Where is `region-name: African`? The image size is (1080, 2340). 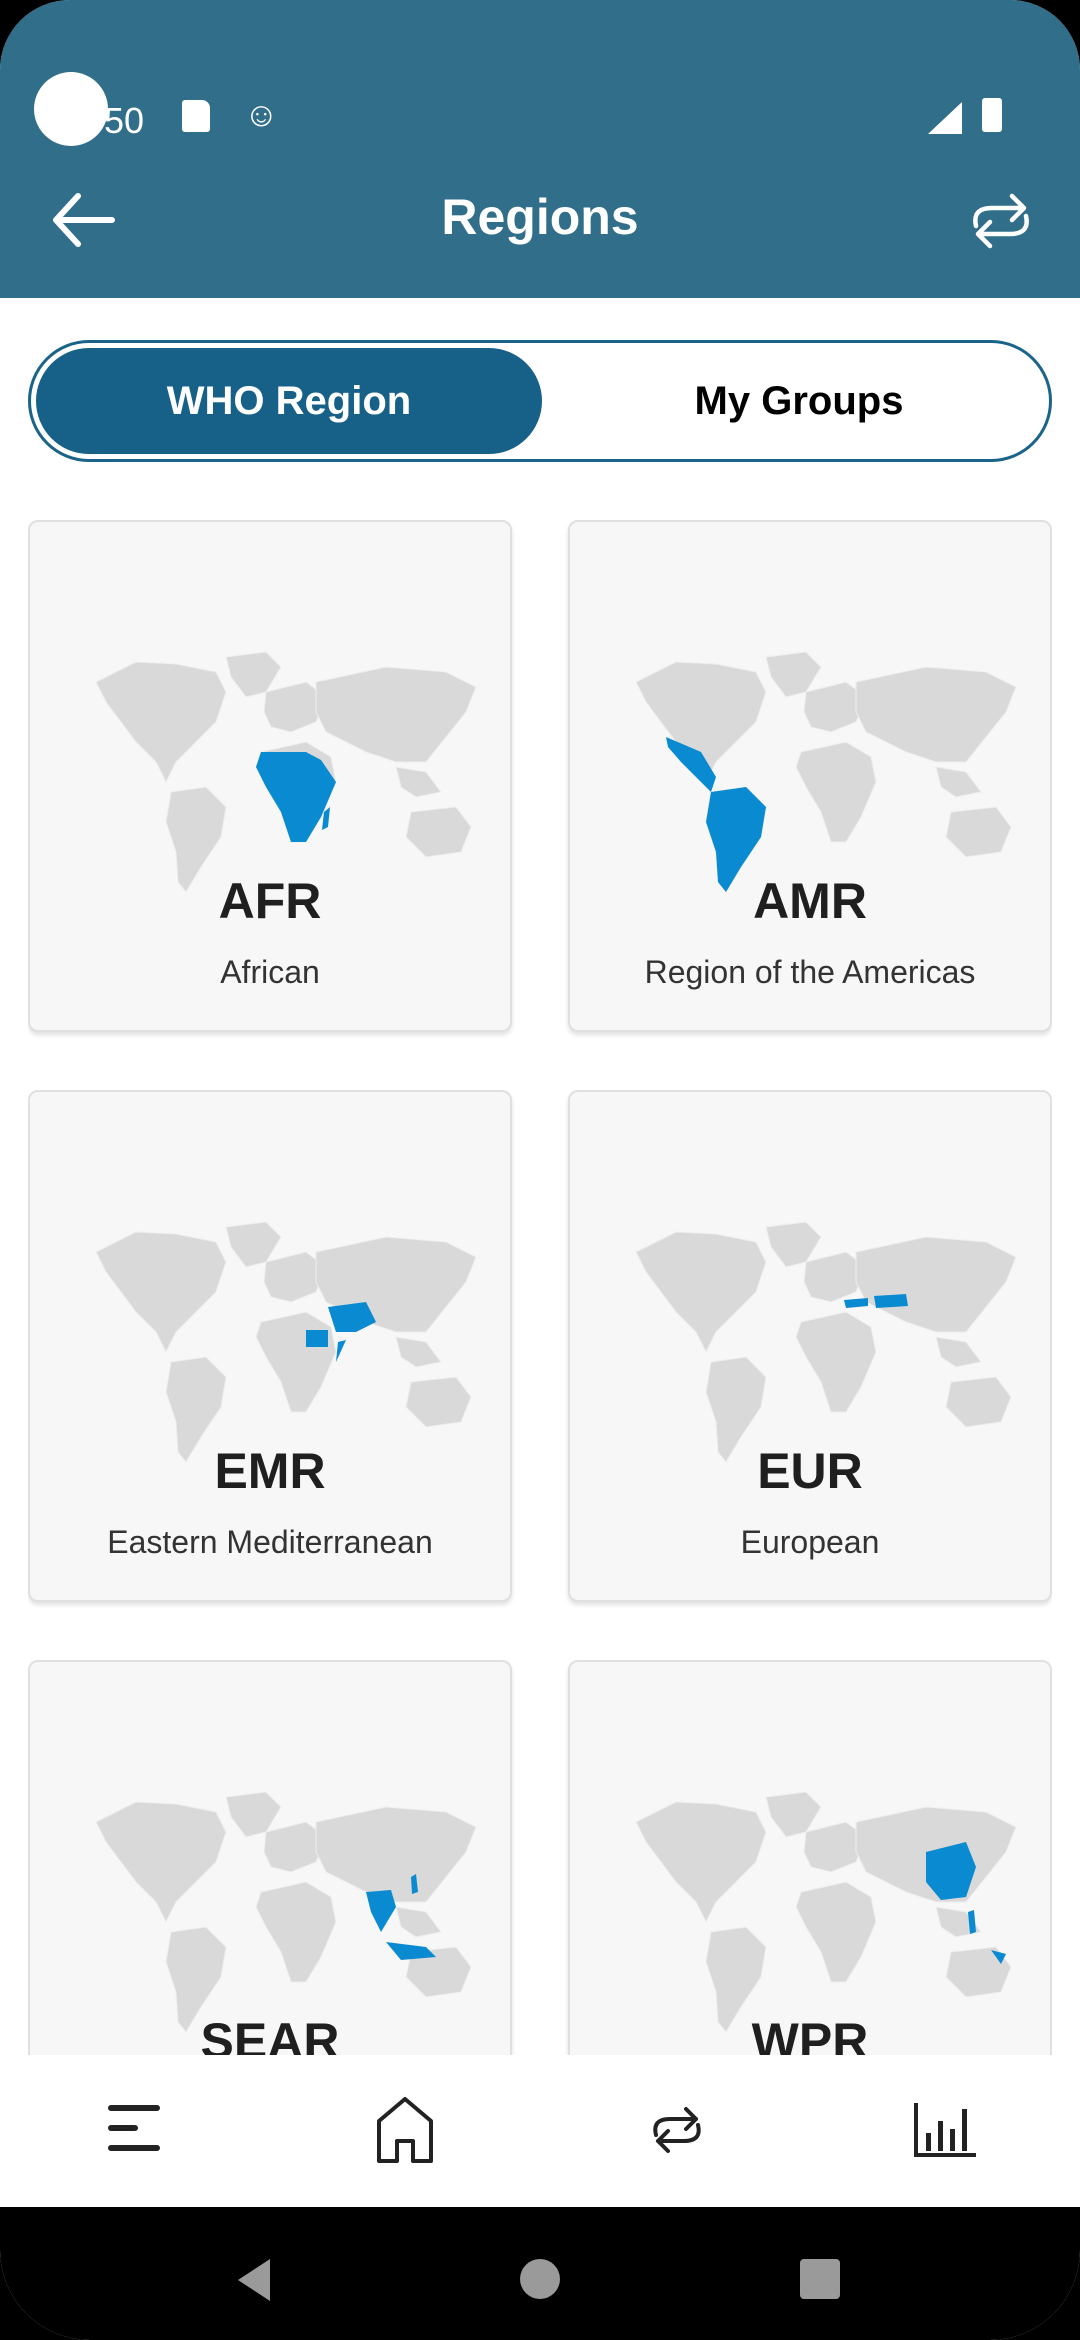 region-name: African is located at coordinates (270, 972).